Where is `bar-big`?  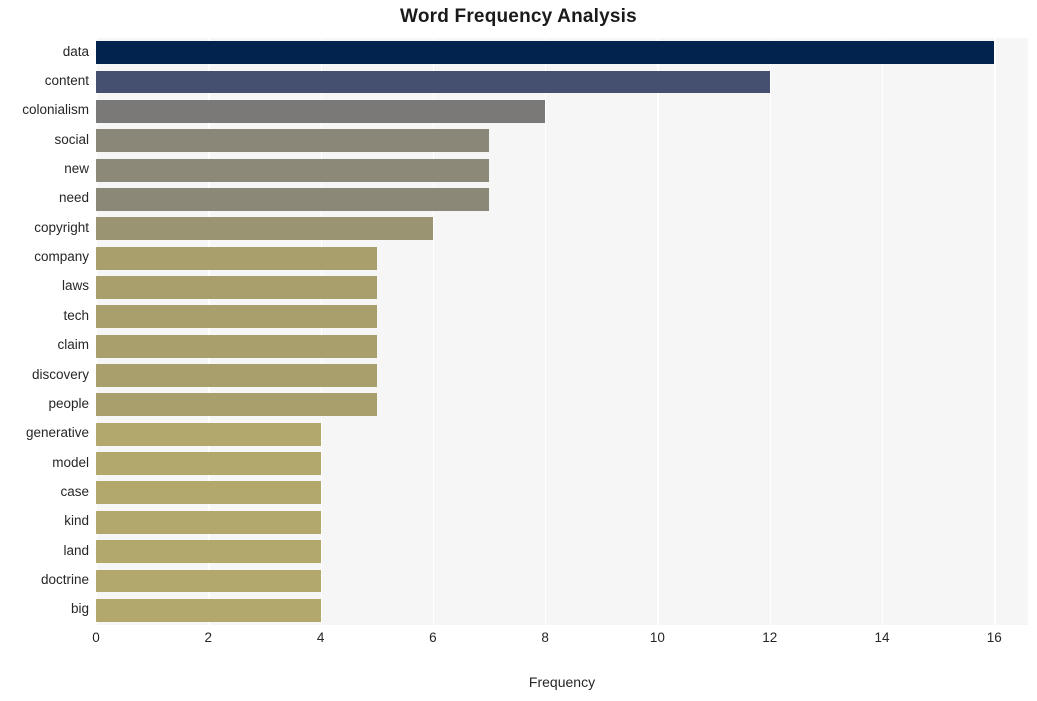 bar-big is located at coordinates (208, 610).